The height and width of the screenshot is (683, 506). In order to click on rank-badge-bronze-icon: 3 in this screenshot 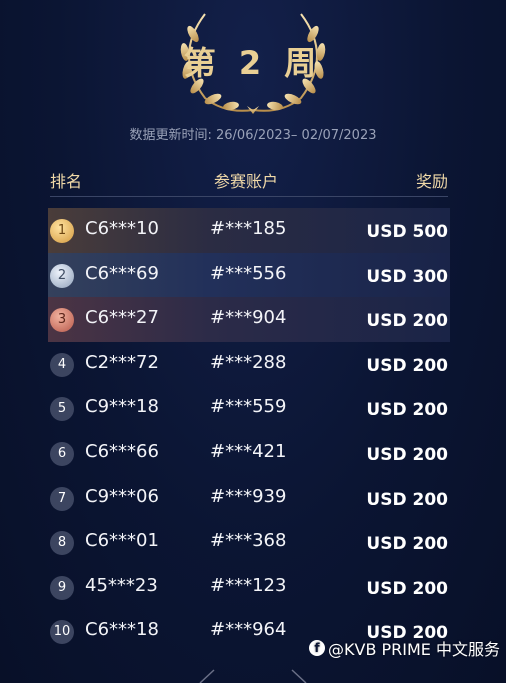, I will do `click(62, 320)`.